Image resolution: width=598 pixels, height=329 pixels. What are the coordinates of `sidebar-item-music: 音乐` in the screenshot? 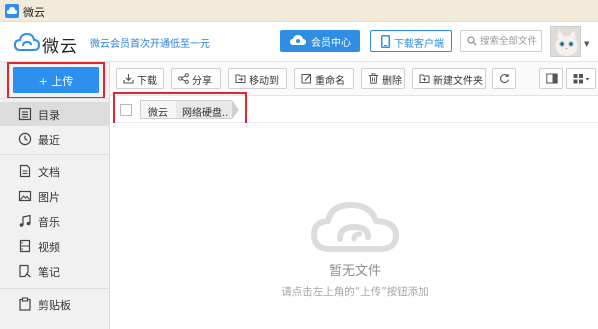 It's located at (54, 221).